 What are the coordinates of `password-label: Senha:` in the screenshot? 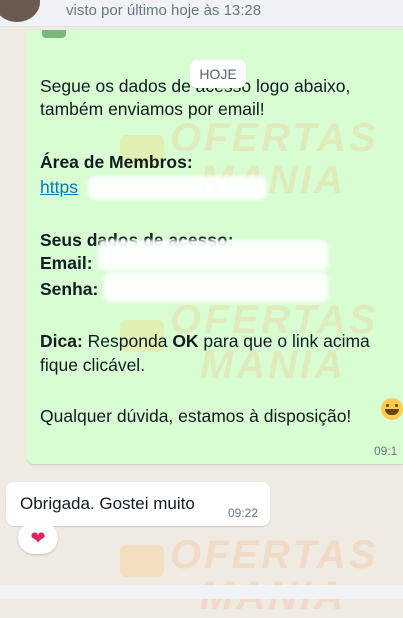 It's located at (69, 289).